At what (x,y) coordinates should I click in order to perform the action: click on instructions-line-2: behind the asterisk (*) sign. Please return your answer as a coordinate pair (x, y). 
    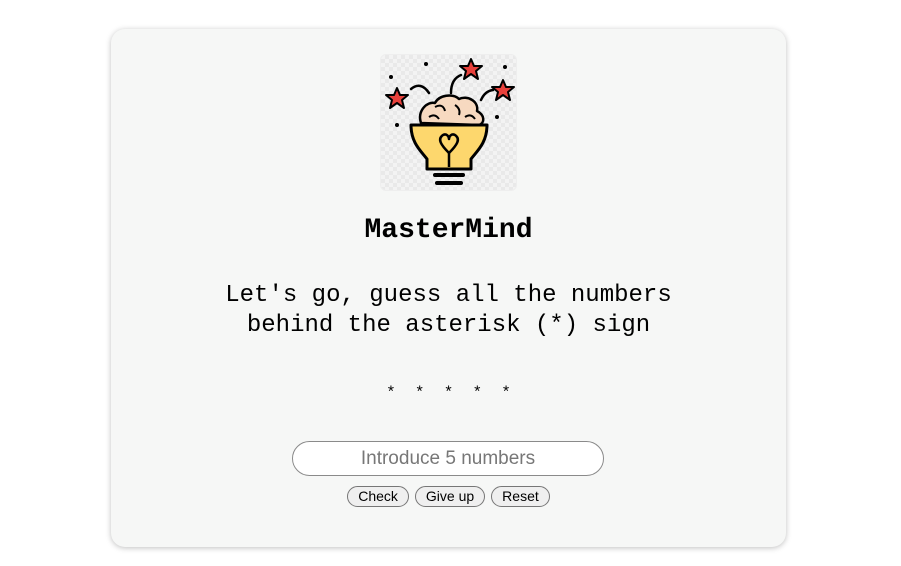
    Looking at the image, I should click on (448, 325).